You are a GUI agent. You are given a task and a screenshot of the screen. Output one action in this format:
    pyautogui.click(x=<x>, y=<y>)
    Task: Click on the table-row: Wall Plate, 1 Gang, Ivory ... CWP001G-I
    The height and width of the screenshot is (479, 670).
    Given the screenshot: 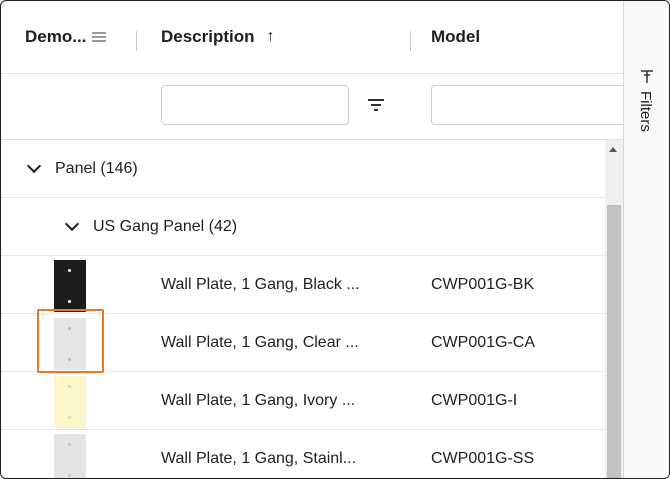 What is the action you would take?
    pyautogui.click(x=303, y=401)
    